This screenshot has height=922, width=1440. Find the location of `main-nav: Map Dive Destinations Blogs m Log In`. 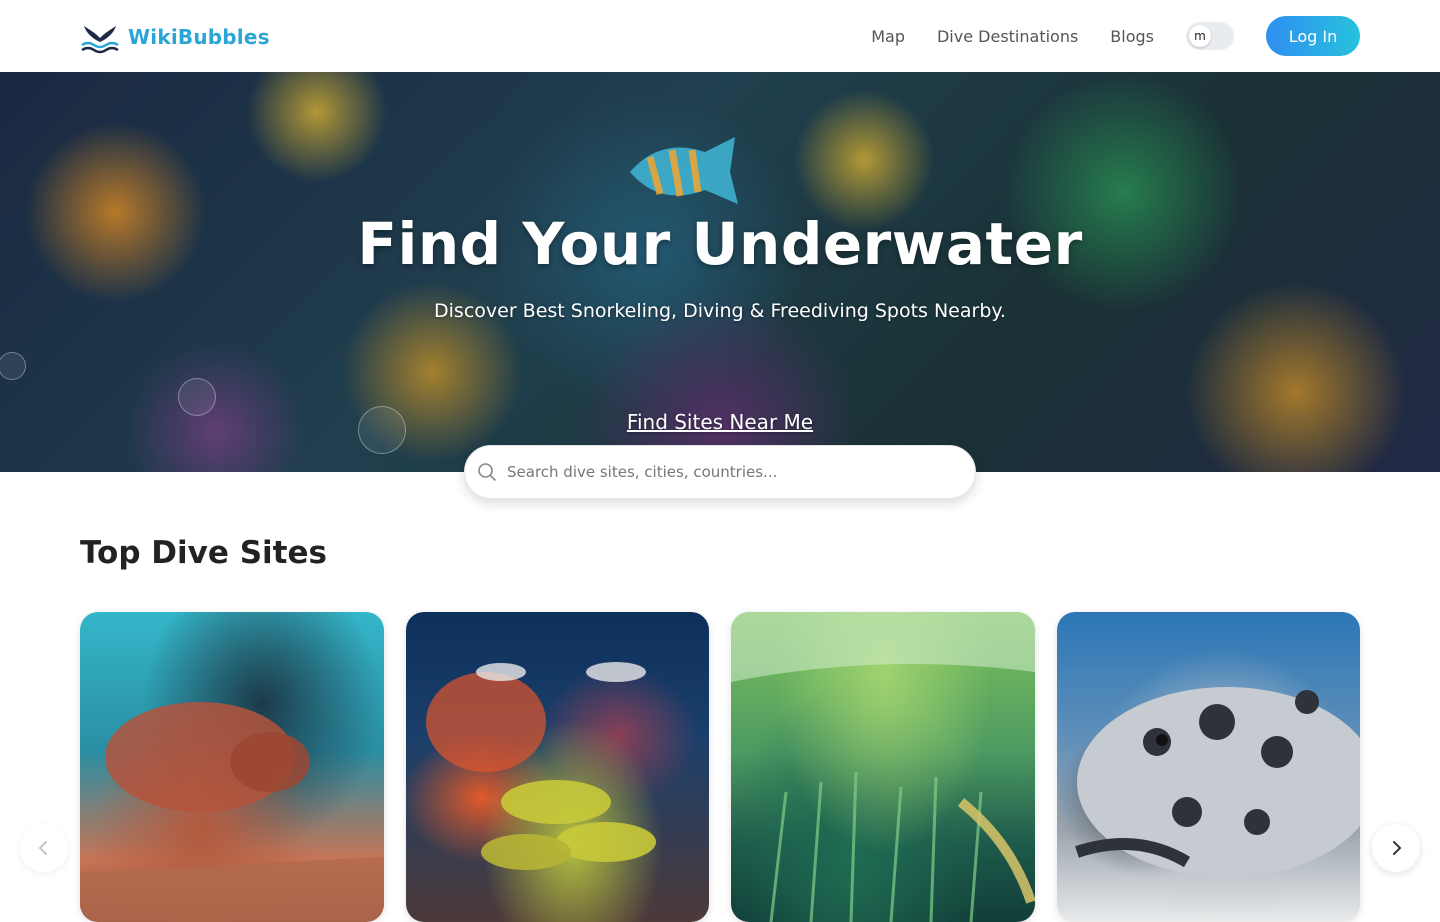

main-nav: Map Dive Destinations Blogs m Log In is located at coordinates (1115, 36).